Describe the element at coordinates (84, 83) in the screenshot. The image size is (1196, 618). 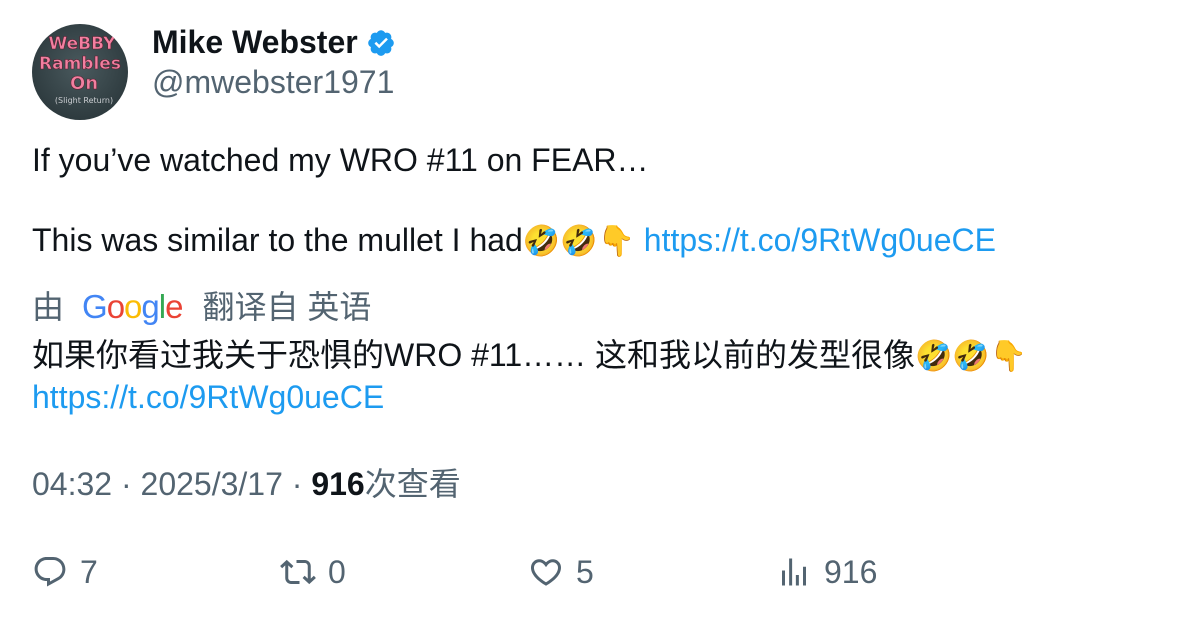
I see `avatar-text-3: On` at that location.